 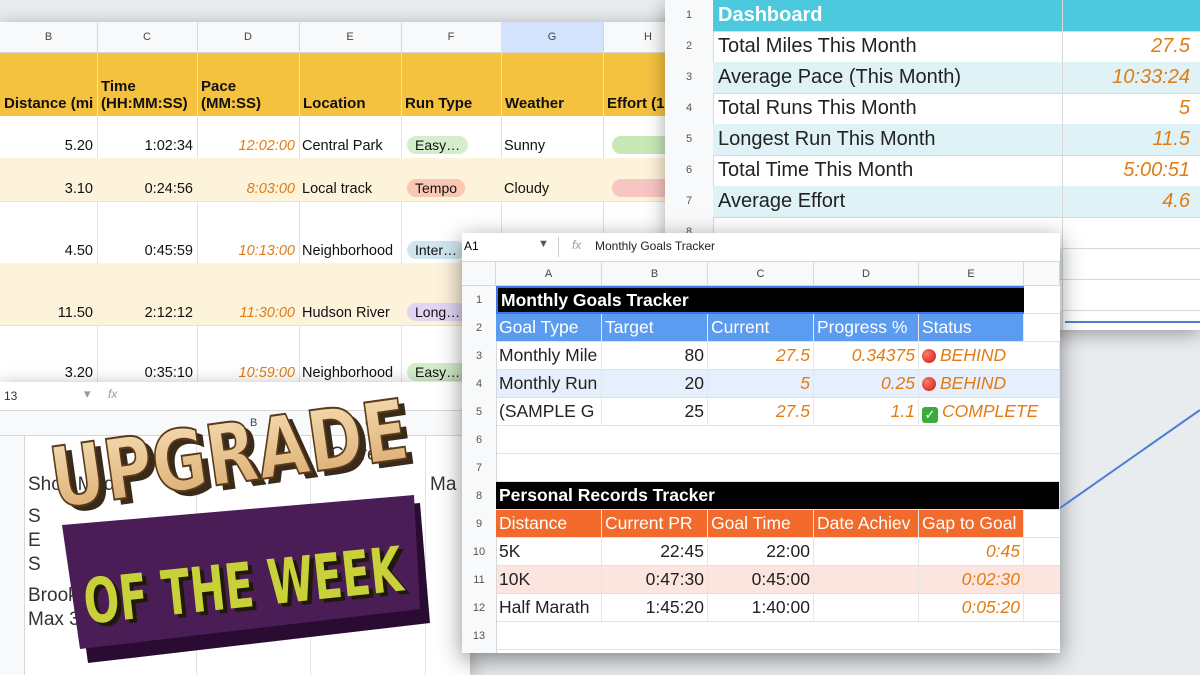 What do you see at coordinates (549, 607) in the screenshot?
I see `cell-distance: Half Marath` at bounding box center [549, 607].